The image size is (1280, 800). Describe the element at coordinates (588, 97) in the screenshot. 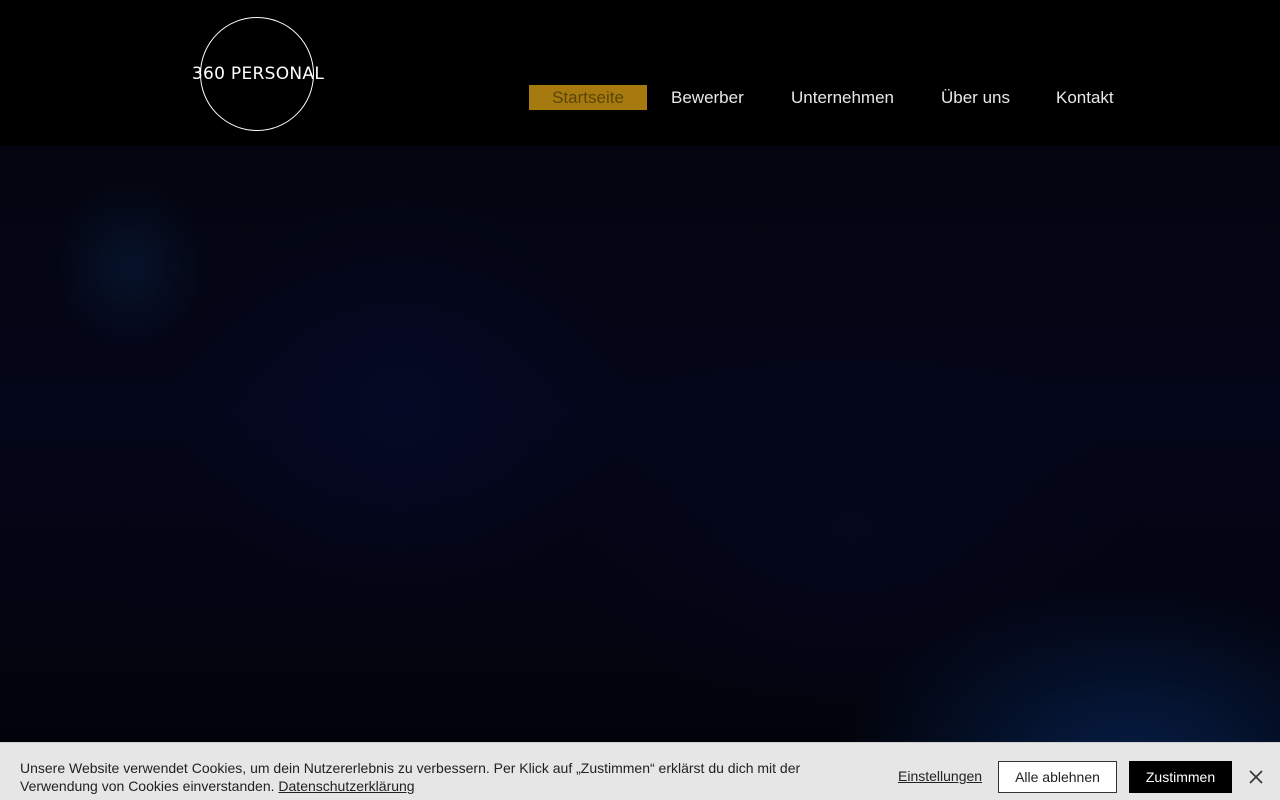

I see `nav-item-startseite: Startseite` at that location.